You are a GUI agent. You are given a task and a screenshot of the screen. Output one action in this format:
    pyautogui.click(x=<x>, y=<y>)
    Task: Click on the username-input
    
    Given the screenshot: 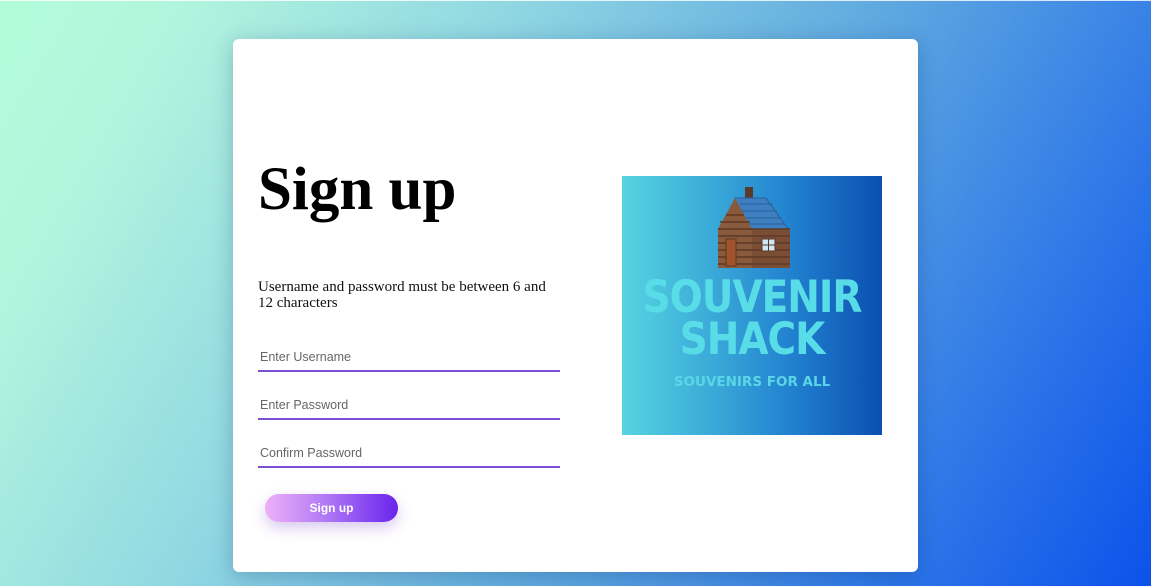 What is the action you would take?
    pyautogui.click(x=409, y=358)
    